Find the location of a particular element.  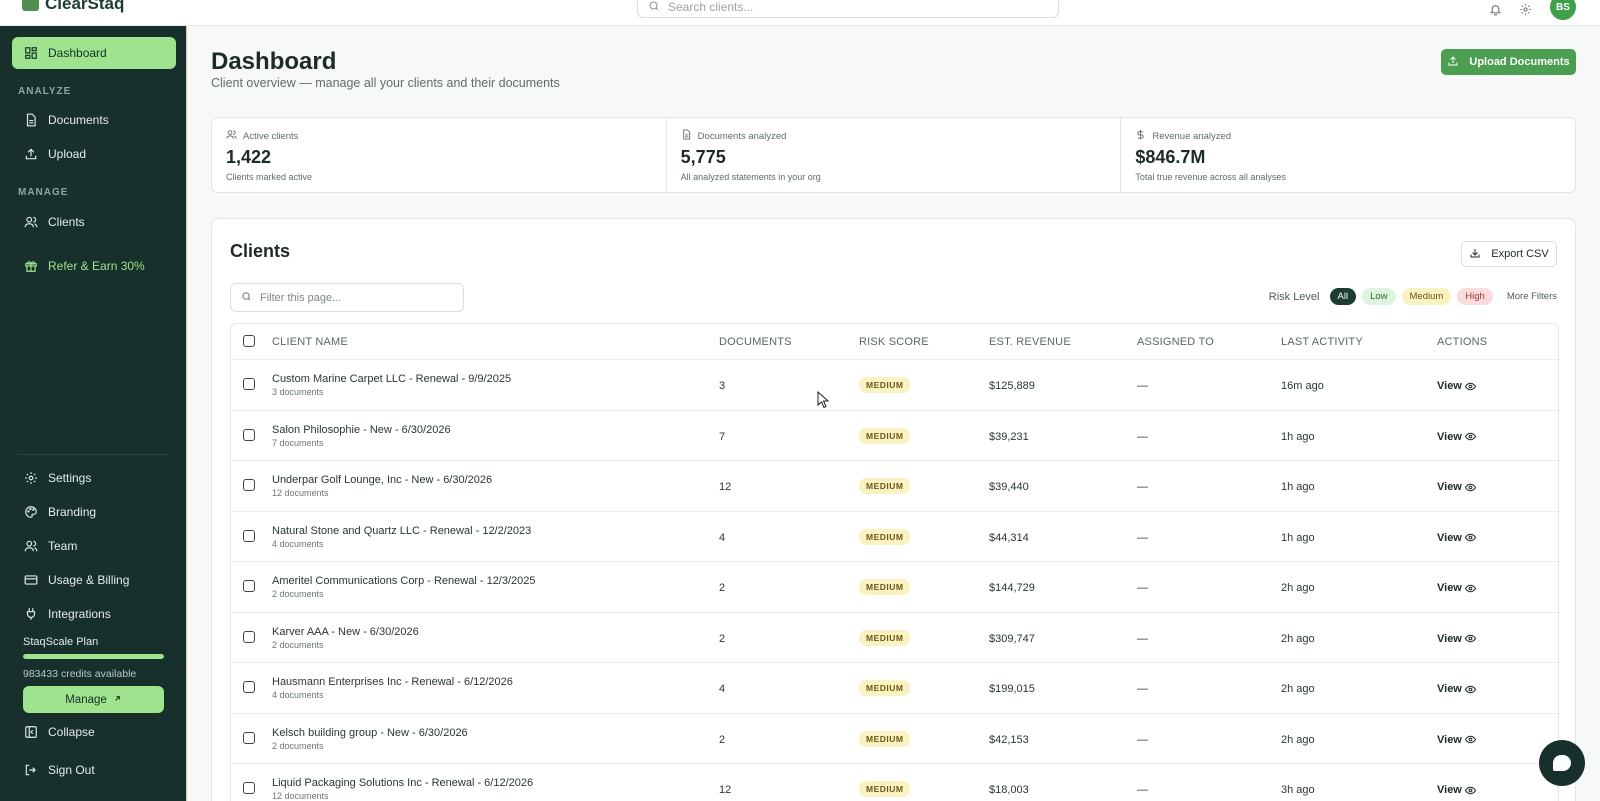

sidebar-item-documents: Documents is located at coordinates (94, 120).